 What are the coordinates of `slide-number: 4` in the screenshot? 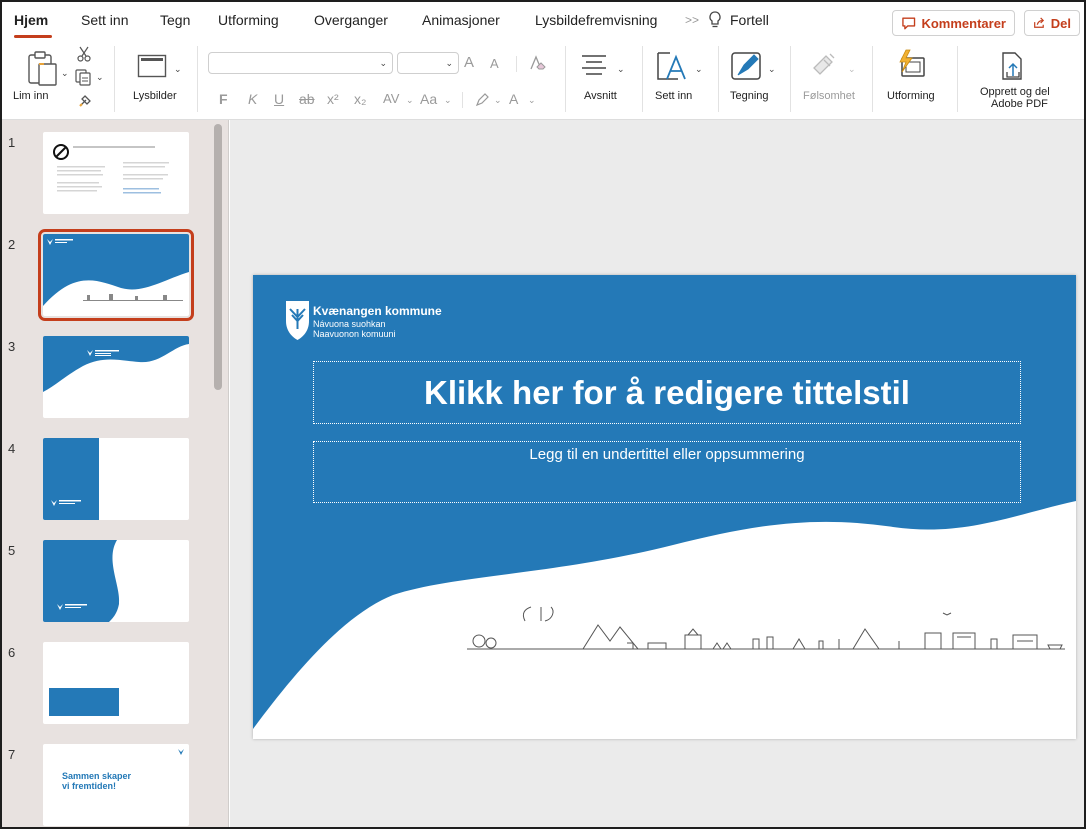 It's located at (12, 448).